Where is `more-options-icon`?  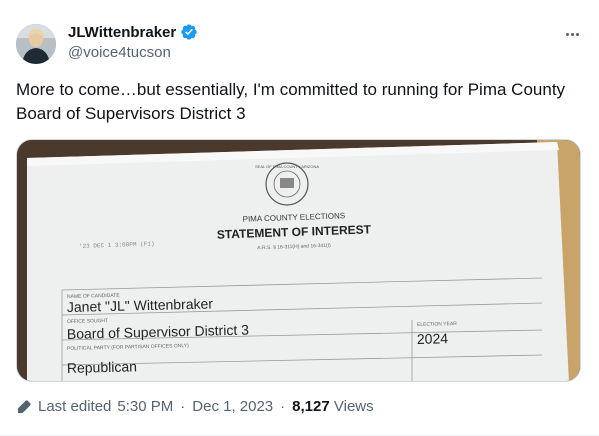
more-options-icon is located at coordinates (572, 34).